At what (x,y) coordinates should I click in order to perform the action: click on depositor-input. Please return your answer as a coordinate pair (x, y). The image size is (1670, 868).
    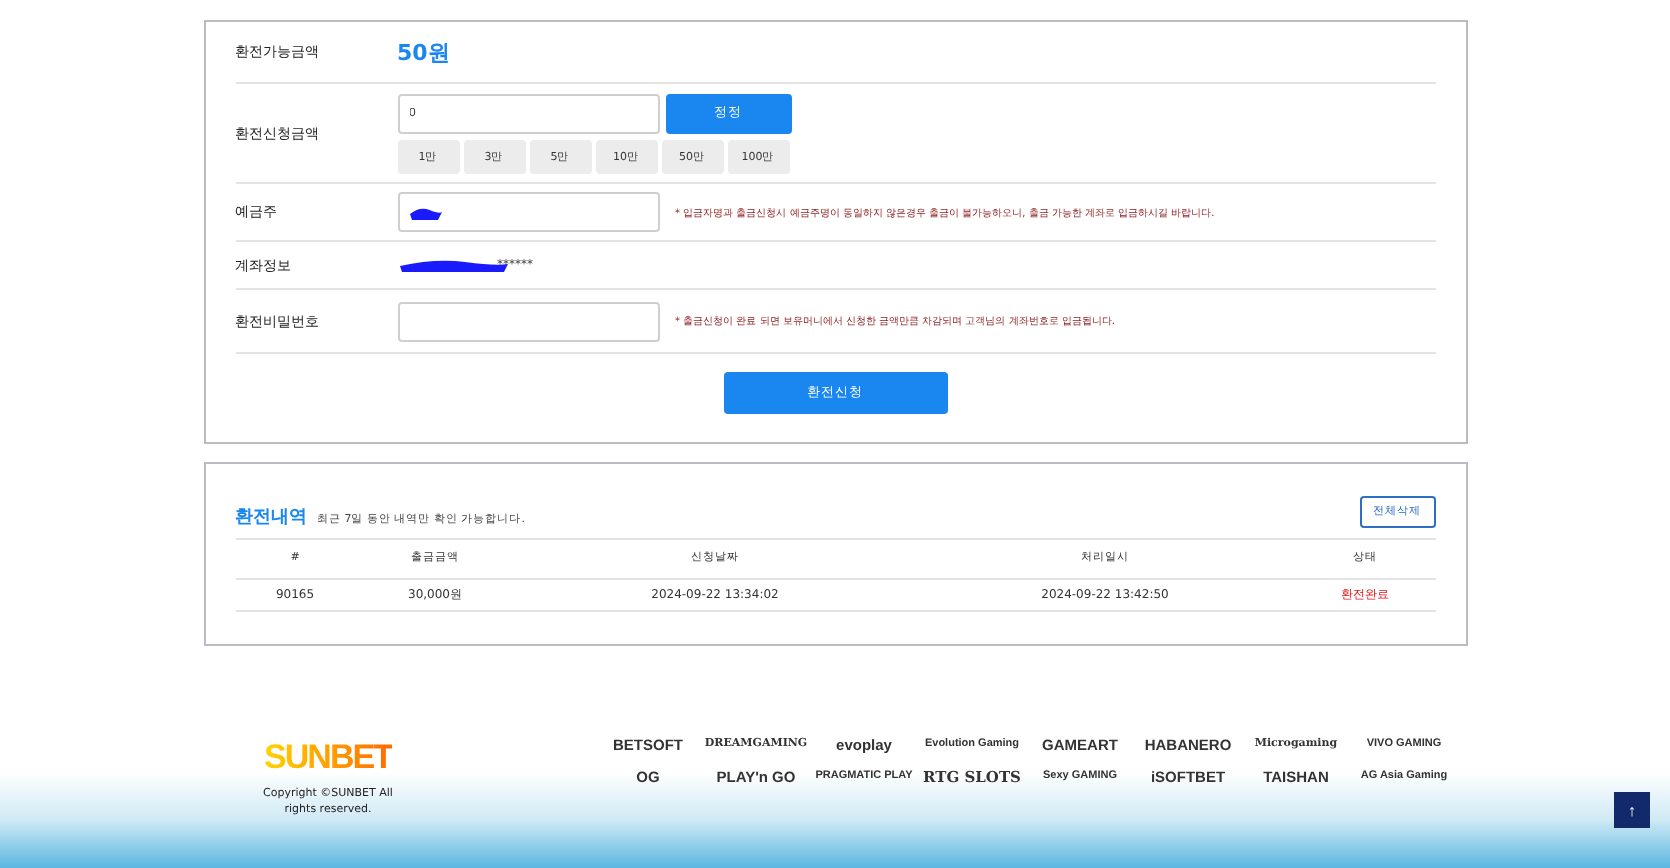
    Looking at the image, I should click on (528, 212).